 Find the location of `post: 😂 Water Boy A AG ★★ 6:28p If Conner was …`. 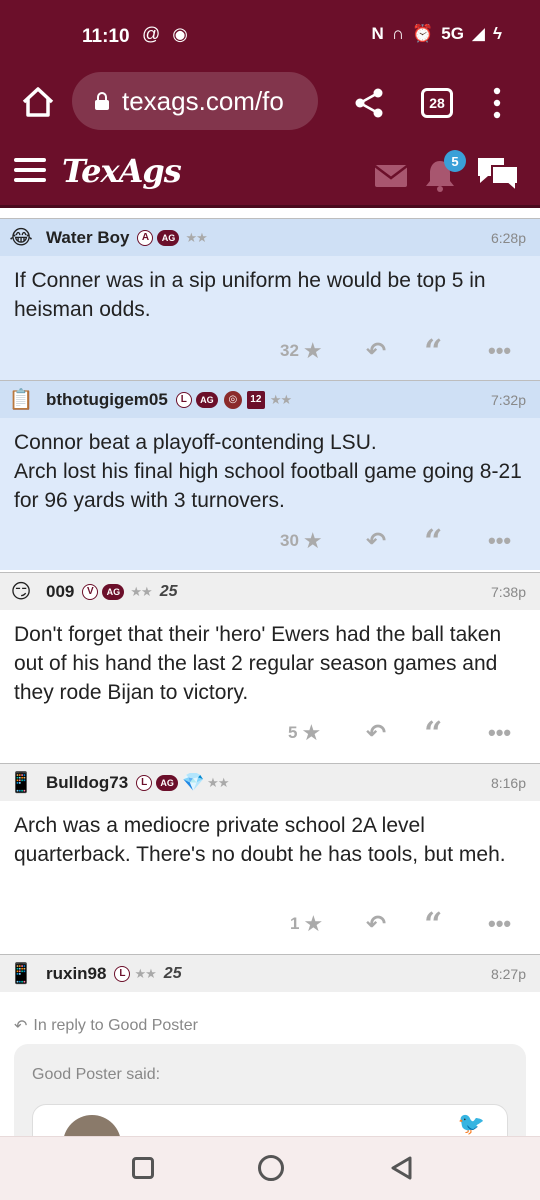

post: 😂 Water Boy A AG ★★ 6:28p If Conner was … is located at coordinates (270, 299).